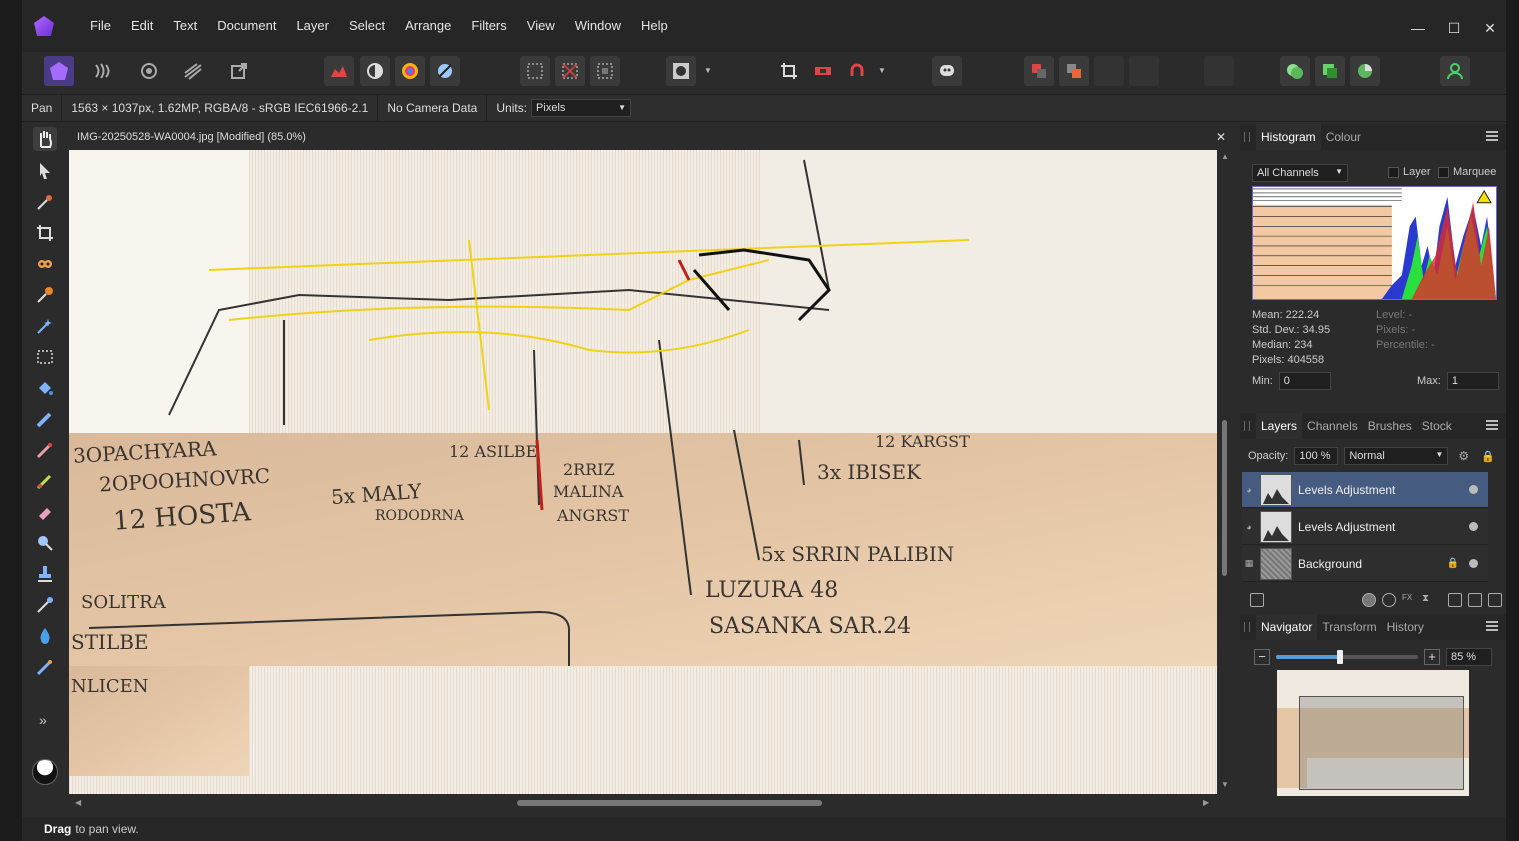 This screenshot has width=1519, height=841. Describe the element at coordinates (1418, 28) in the screenshot. I see `minimize-button: —` at that location.